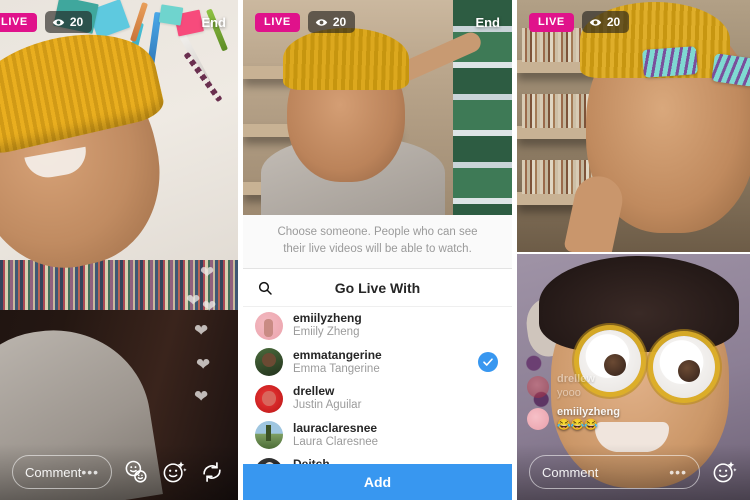 This screenshot has height=500, width=750. Describe the element at coordinates (633, 22) in the screenshot. I see `top-bar-right: LIVE 20` at that location.